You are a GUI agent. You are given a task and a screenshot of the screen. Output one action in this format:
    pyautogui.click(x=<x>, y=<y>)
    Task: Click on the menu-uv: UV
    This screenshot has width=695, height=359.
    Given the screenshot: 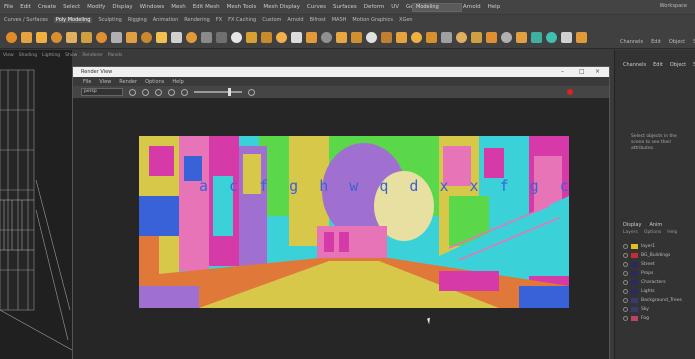 What is the action you would take?
    pyautogui.click(x=395, y=7)
    